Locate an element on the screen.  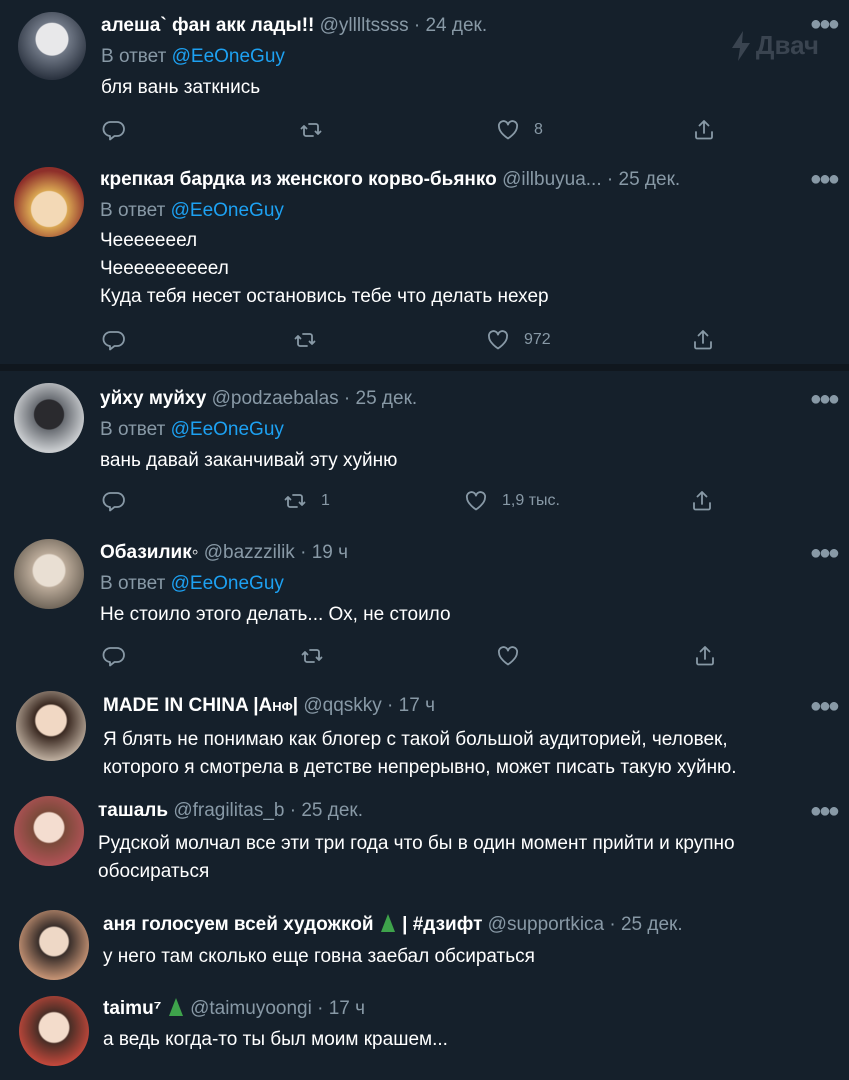
handle-and-time: @podzaebalas · 25 дек. is located at coordinates (315, 398).